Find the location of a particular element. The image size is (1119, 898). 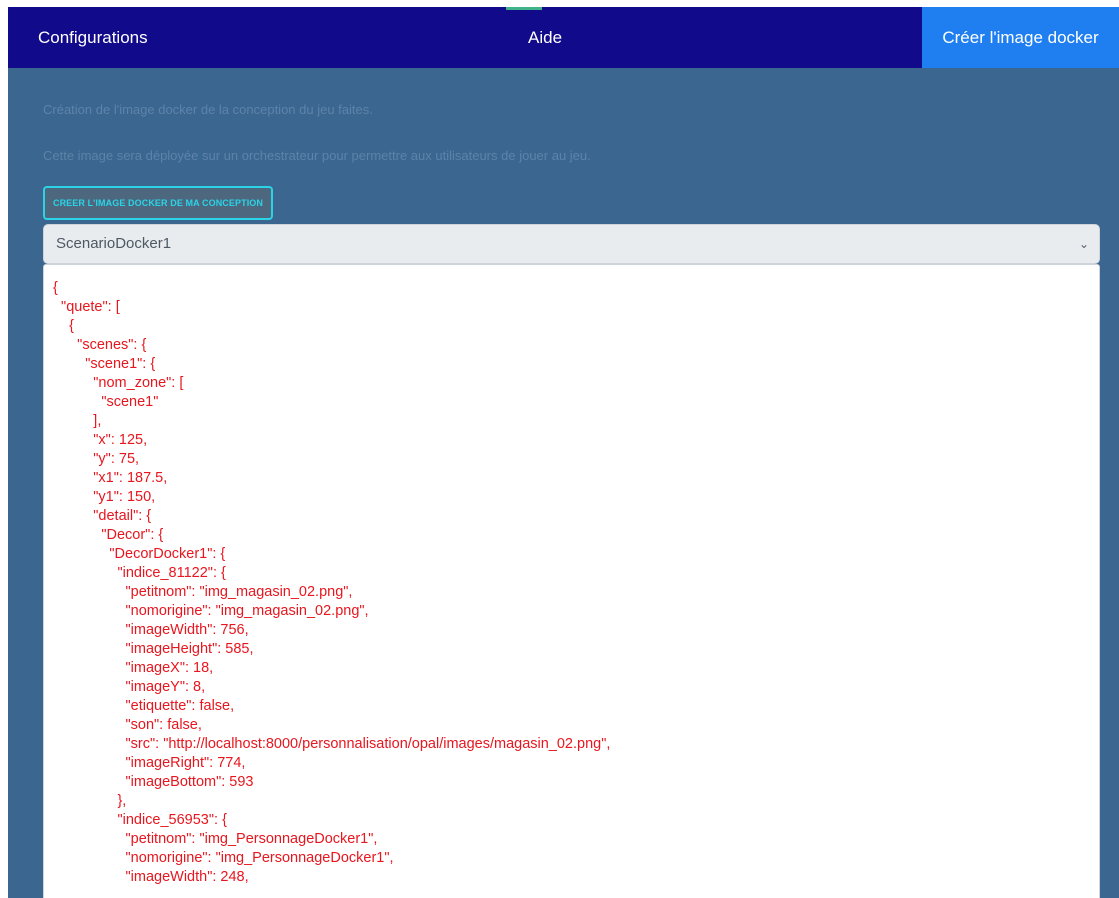

nav-configurations: Configurations is located at coordinates (93, 37).